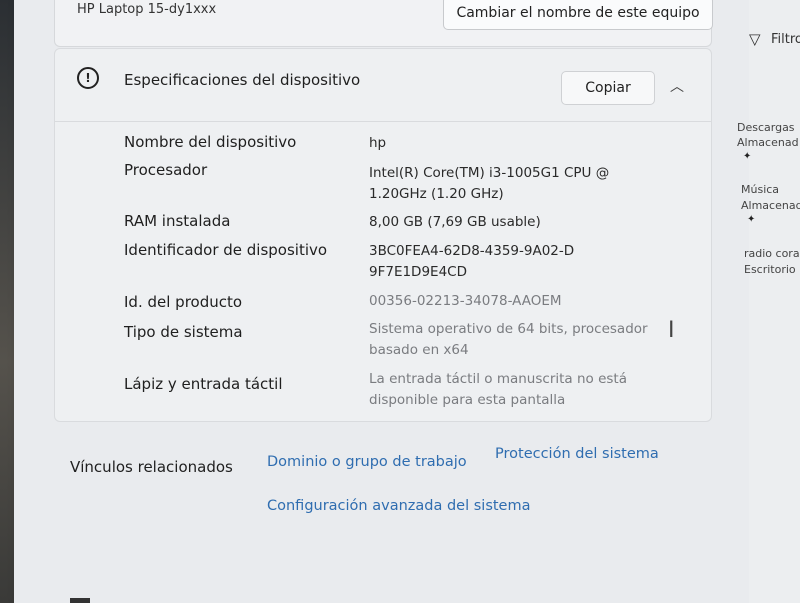  I want to click on system-protection-link: Protección del sistema, so click(577, 454).